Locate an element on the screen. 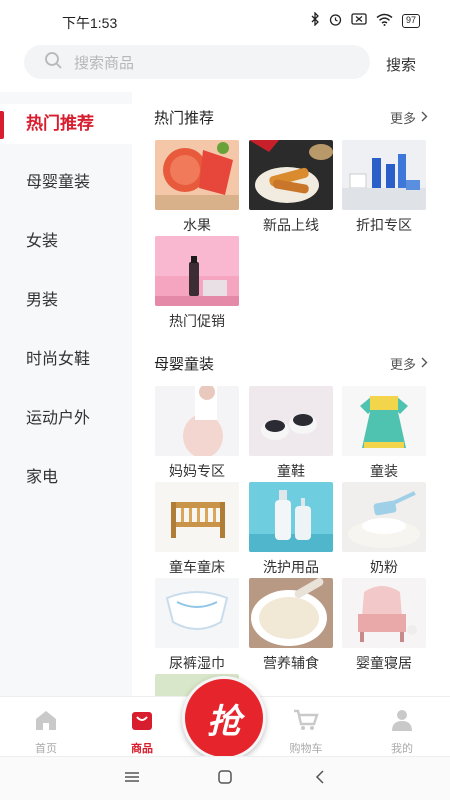  sidebar-item-men: 男装 is located at coordinates (66, 301).